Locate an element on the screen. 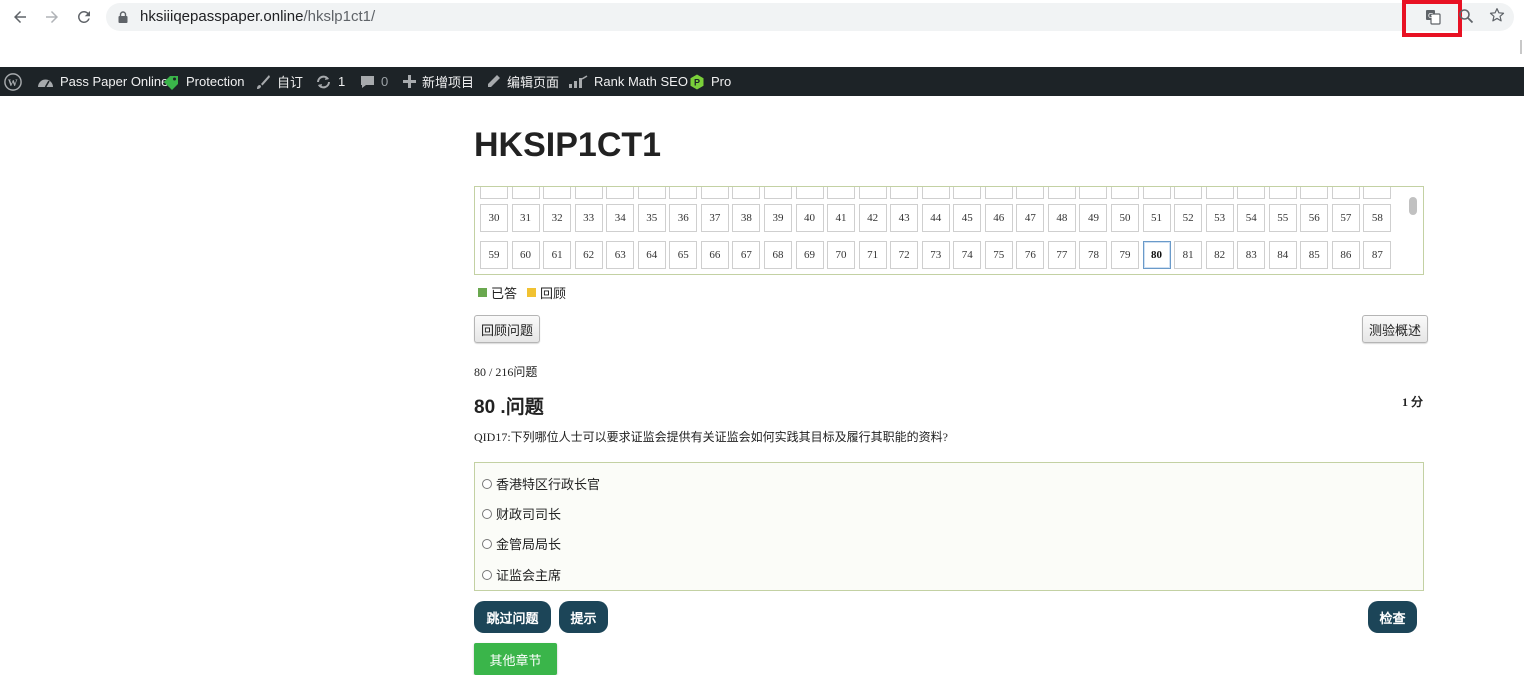  question-number-cell: 73 is located at coordinates (935, 255).